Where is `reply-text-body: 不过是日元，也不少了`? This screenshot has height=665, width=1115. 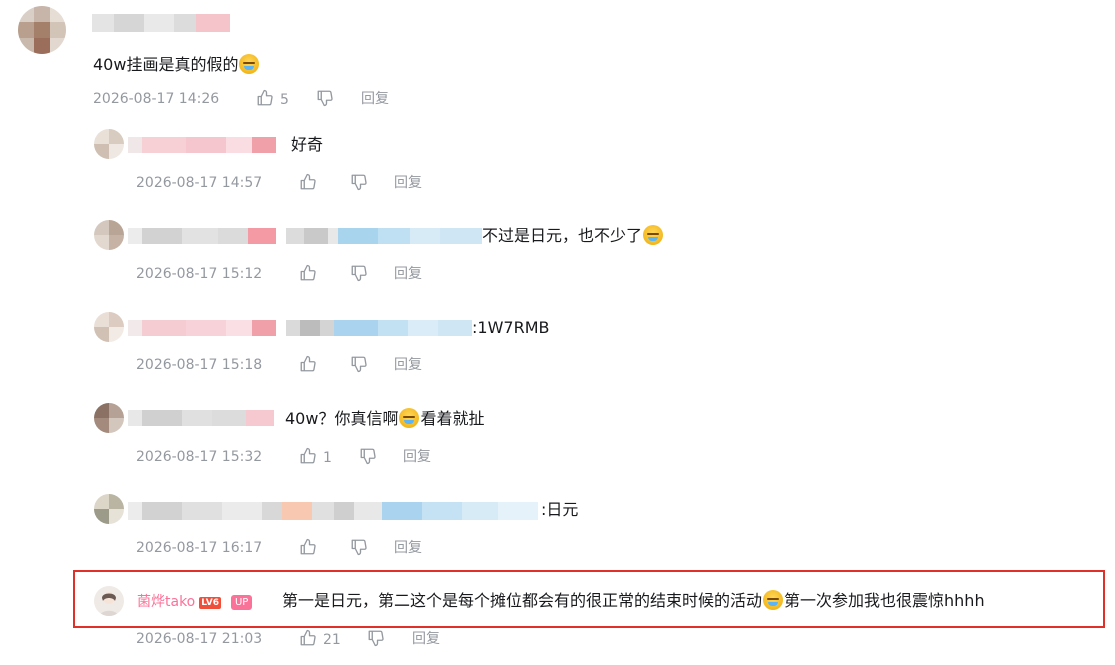 reply-text-body: 不过是日元，也不少了 is located at coordinates (562, 235).